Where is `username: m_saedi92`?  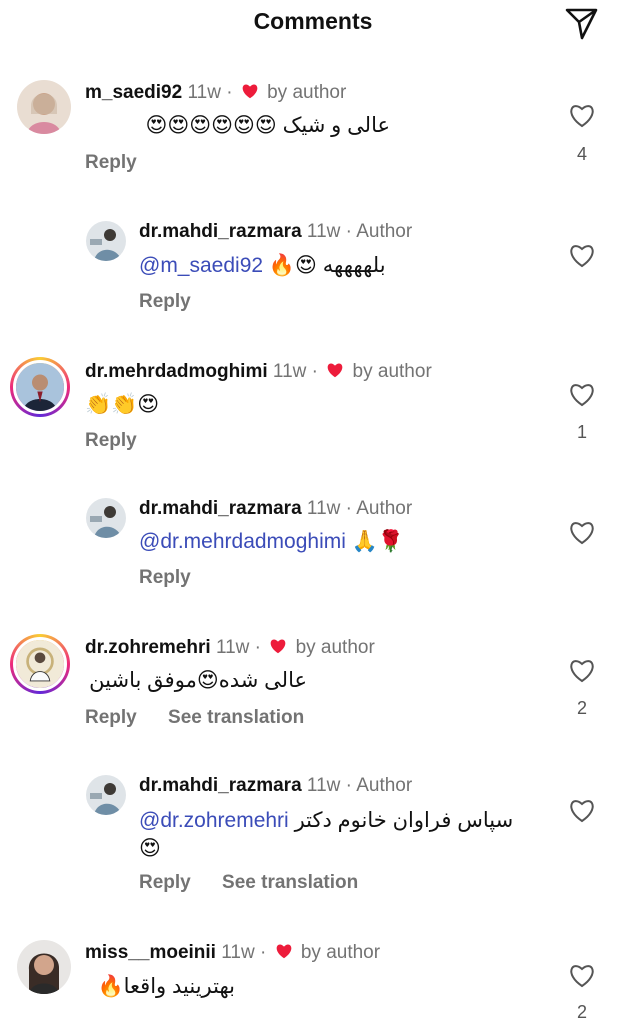 username: m_saedi92 is located at coordinates (133, 92).